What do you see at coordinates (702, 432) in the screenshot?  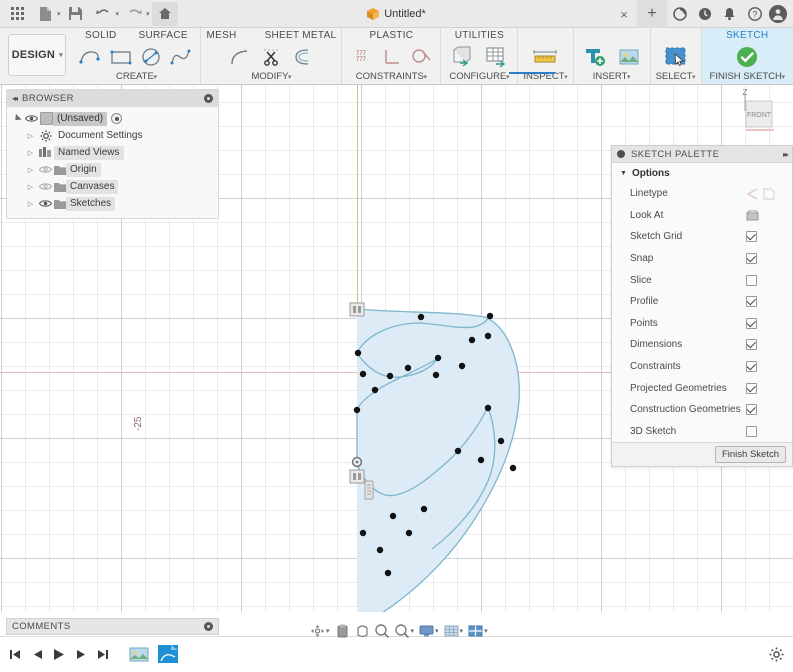 I see `palette-row-3d-sketch: 3D Sketch` at bounding box center [702, 432].